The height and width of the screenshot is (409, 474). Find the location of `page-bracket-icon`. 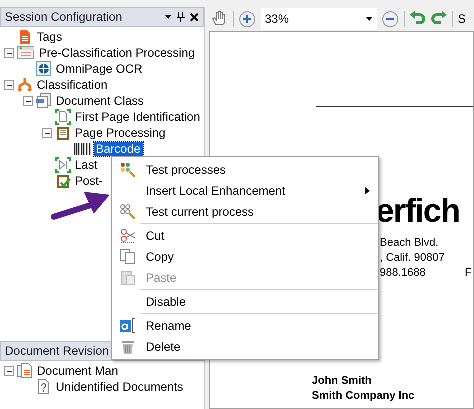

page-bracket-icon is located at coordinates (63, 117).